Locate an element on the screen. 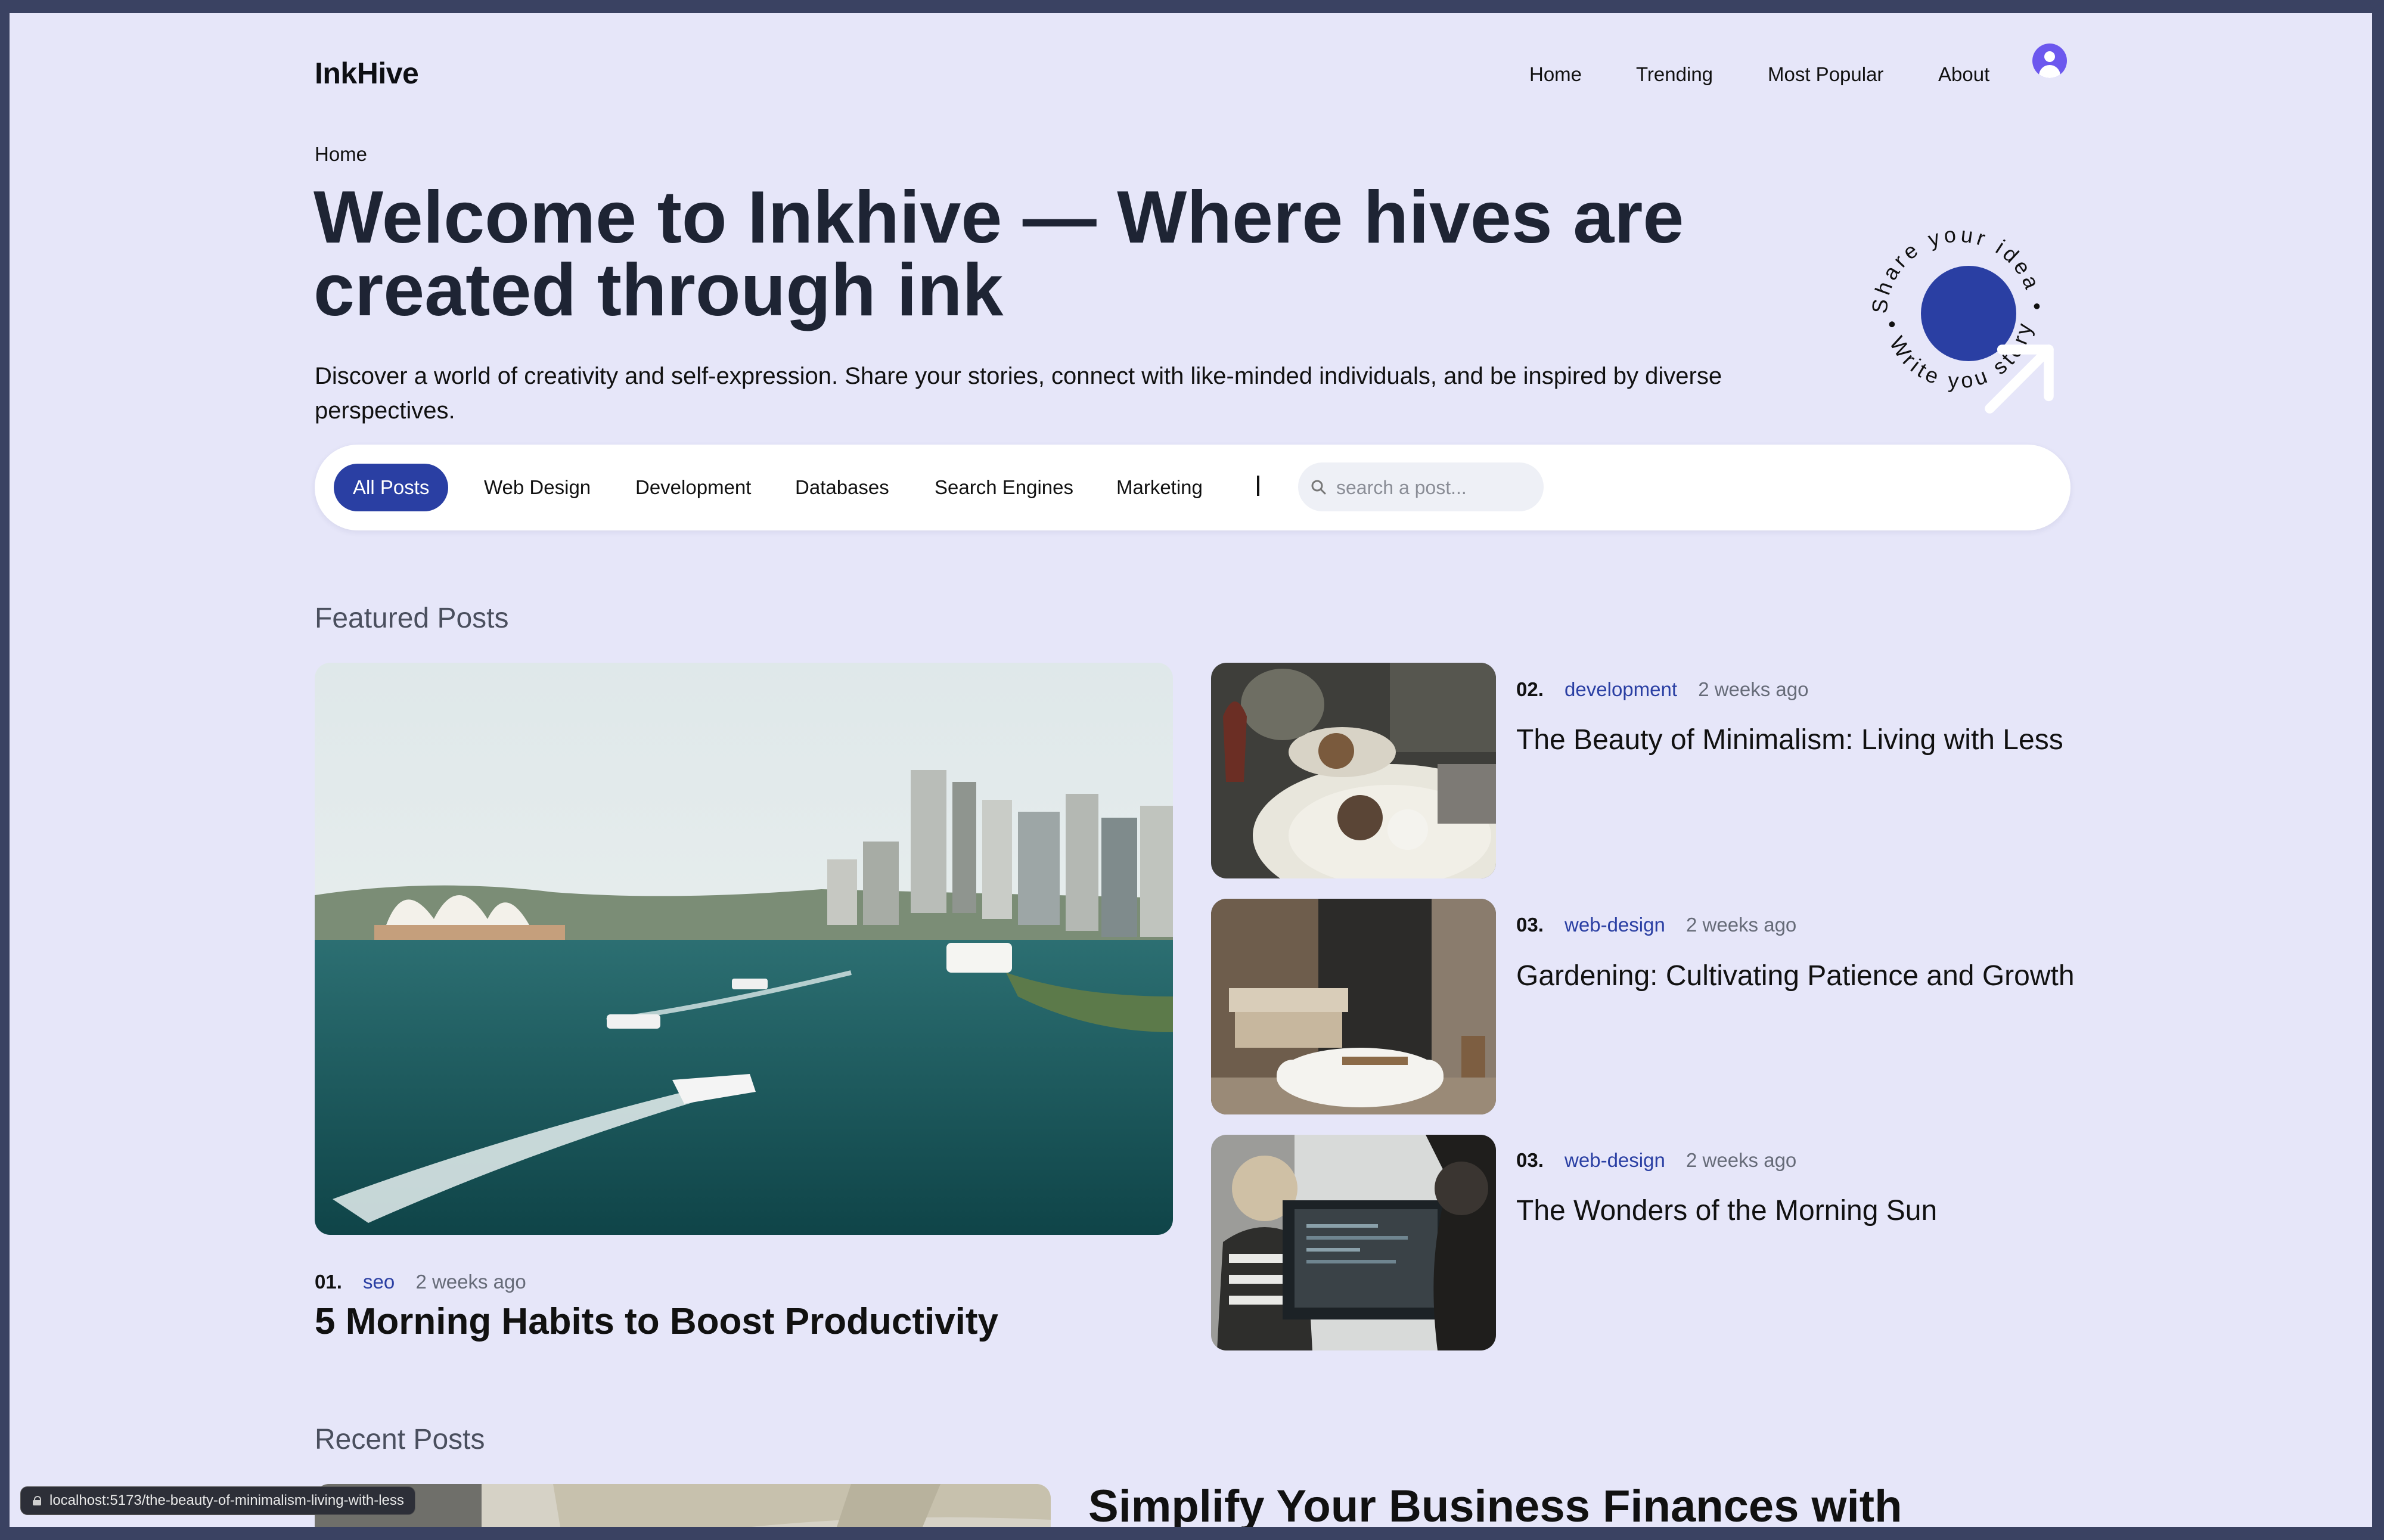 This screenshot has height=1540, width=2384. post-number: 02. is located at coordinates (1530, 689).